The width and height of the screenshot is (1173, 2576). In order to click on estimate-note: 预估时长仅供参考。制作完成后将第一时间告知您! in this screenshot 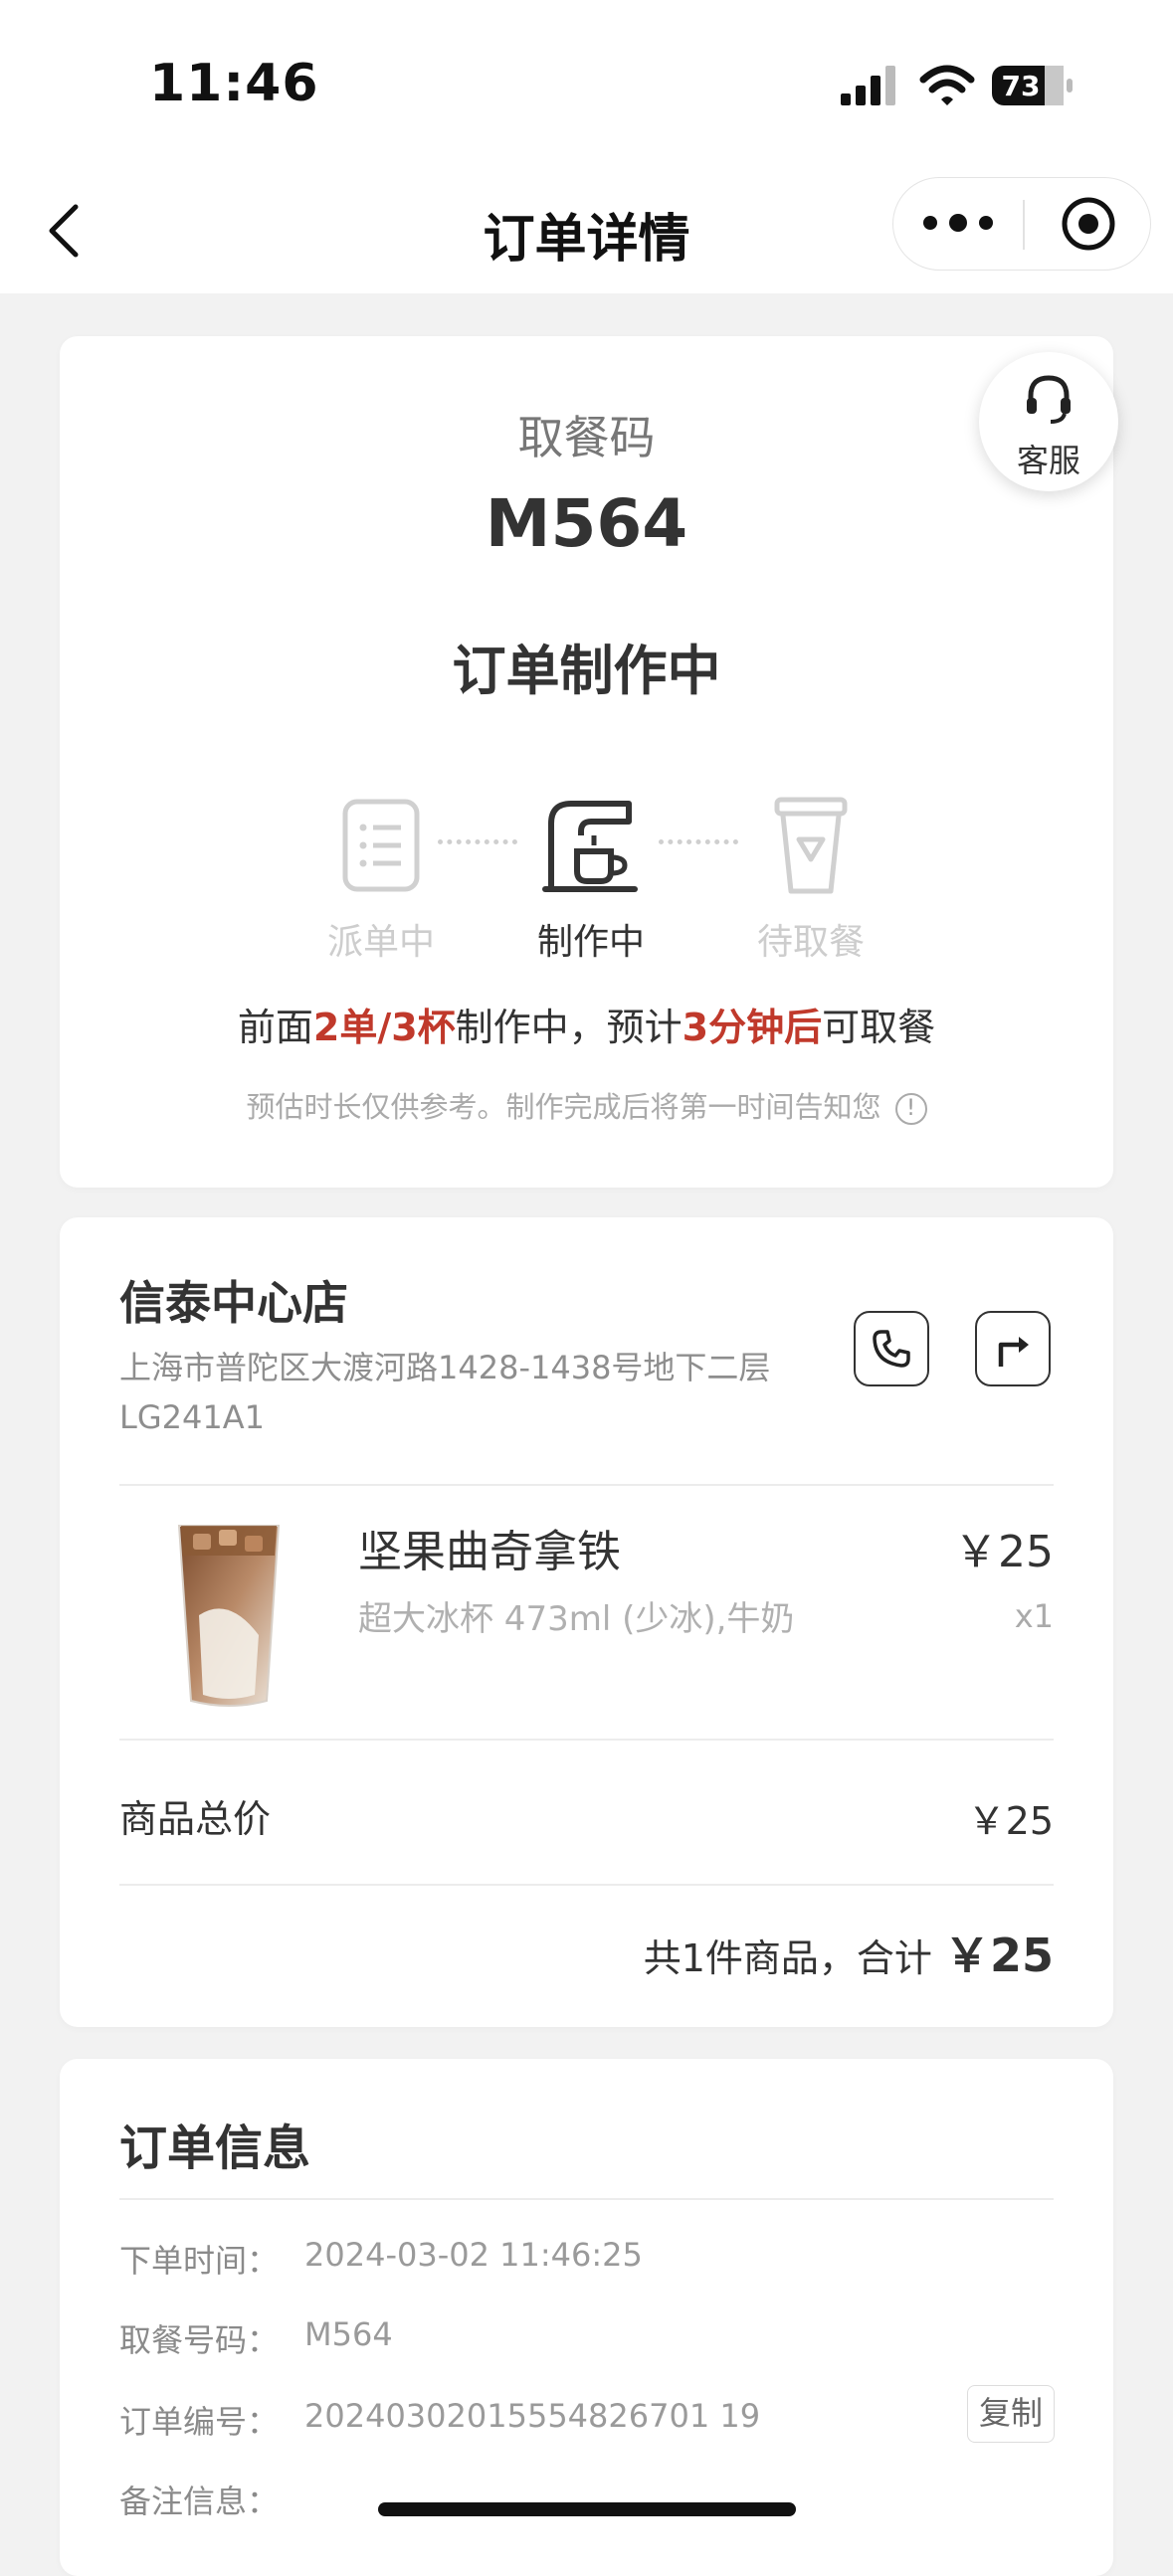, I will do `click(586, 1105)`.